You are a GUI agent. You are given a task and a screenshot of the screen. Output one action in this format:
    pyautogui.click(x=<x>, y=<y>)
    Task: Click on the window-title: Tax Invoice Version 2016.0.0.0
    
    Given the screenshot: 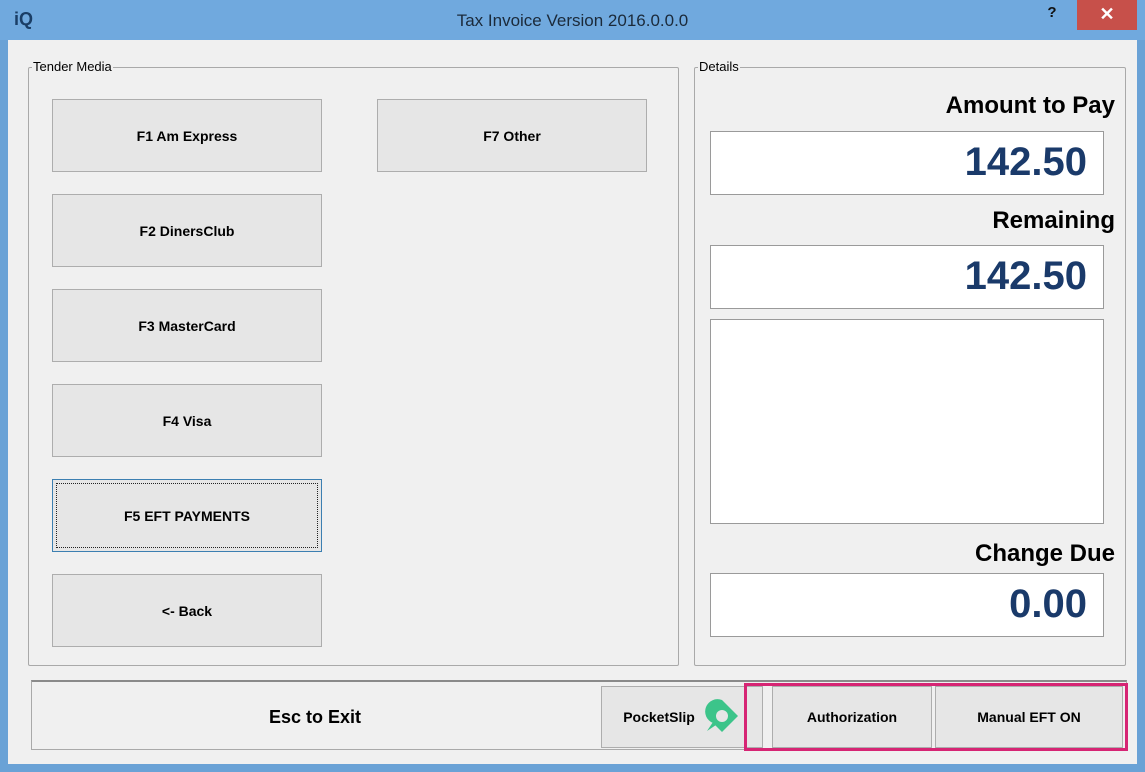 What is the action you would take?
    pyautogui.click(x=572, y=20)
    